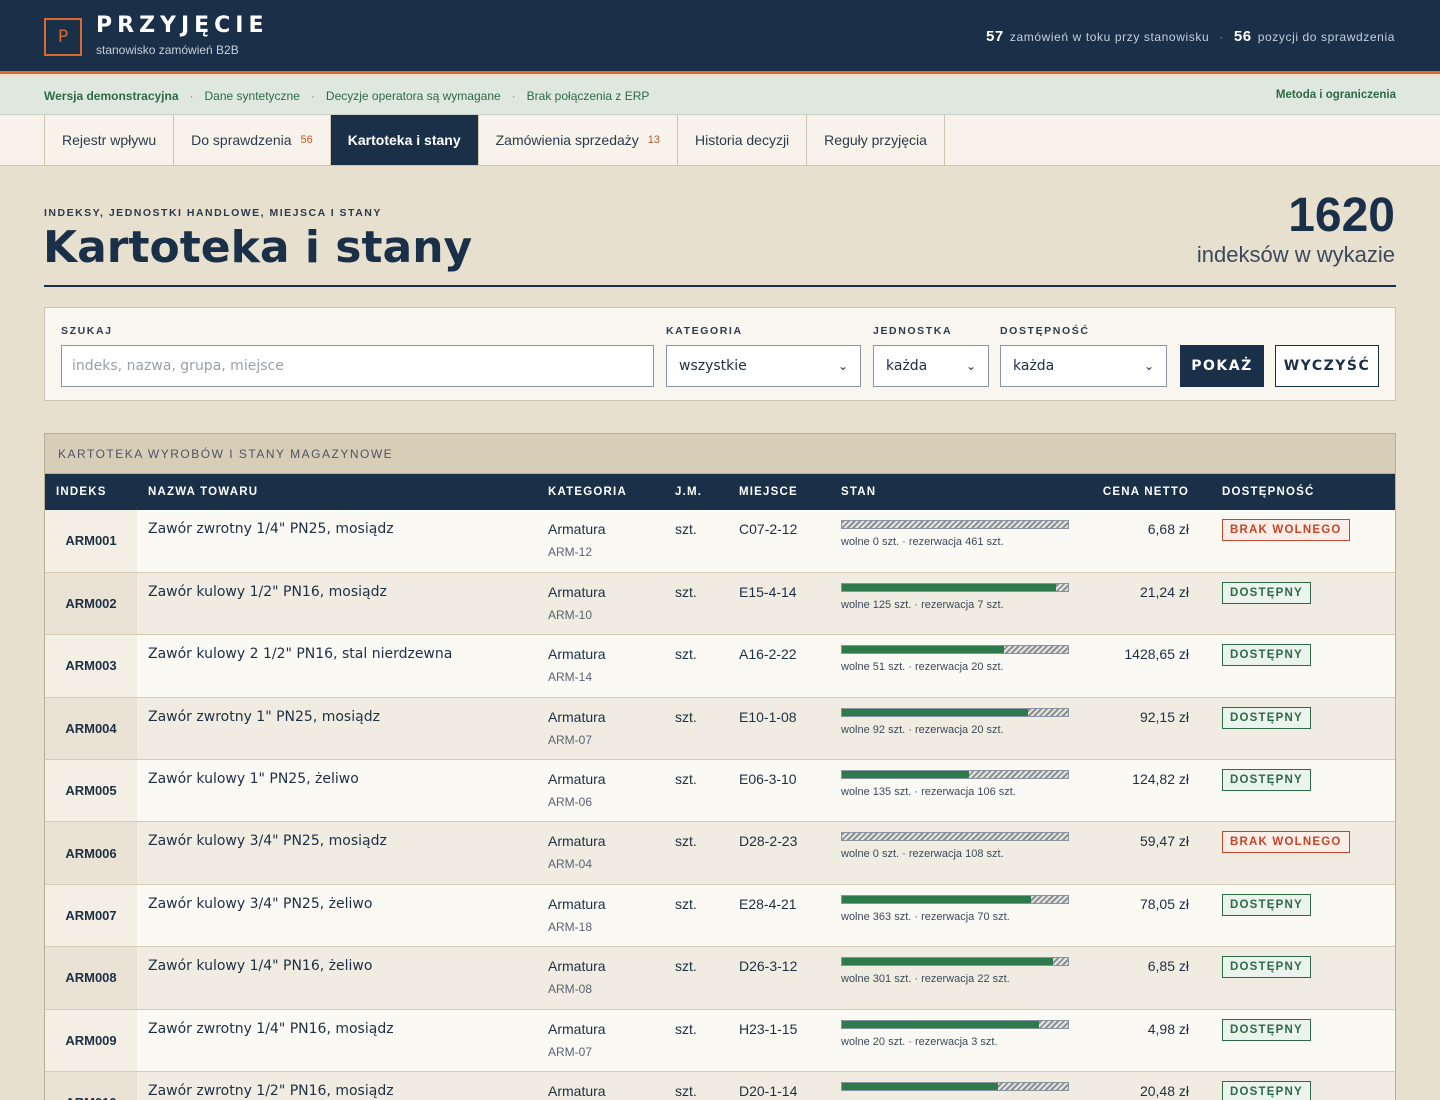 This screenshot has height=1100, width=1440. I want to click on tab-label: Reguły przyjęcia, so click(875, 140).